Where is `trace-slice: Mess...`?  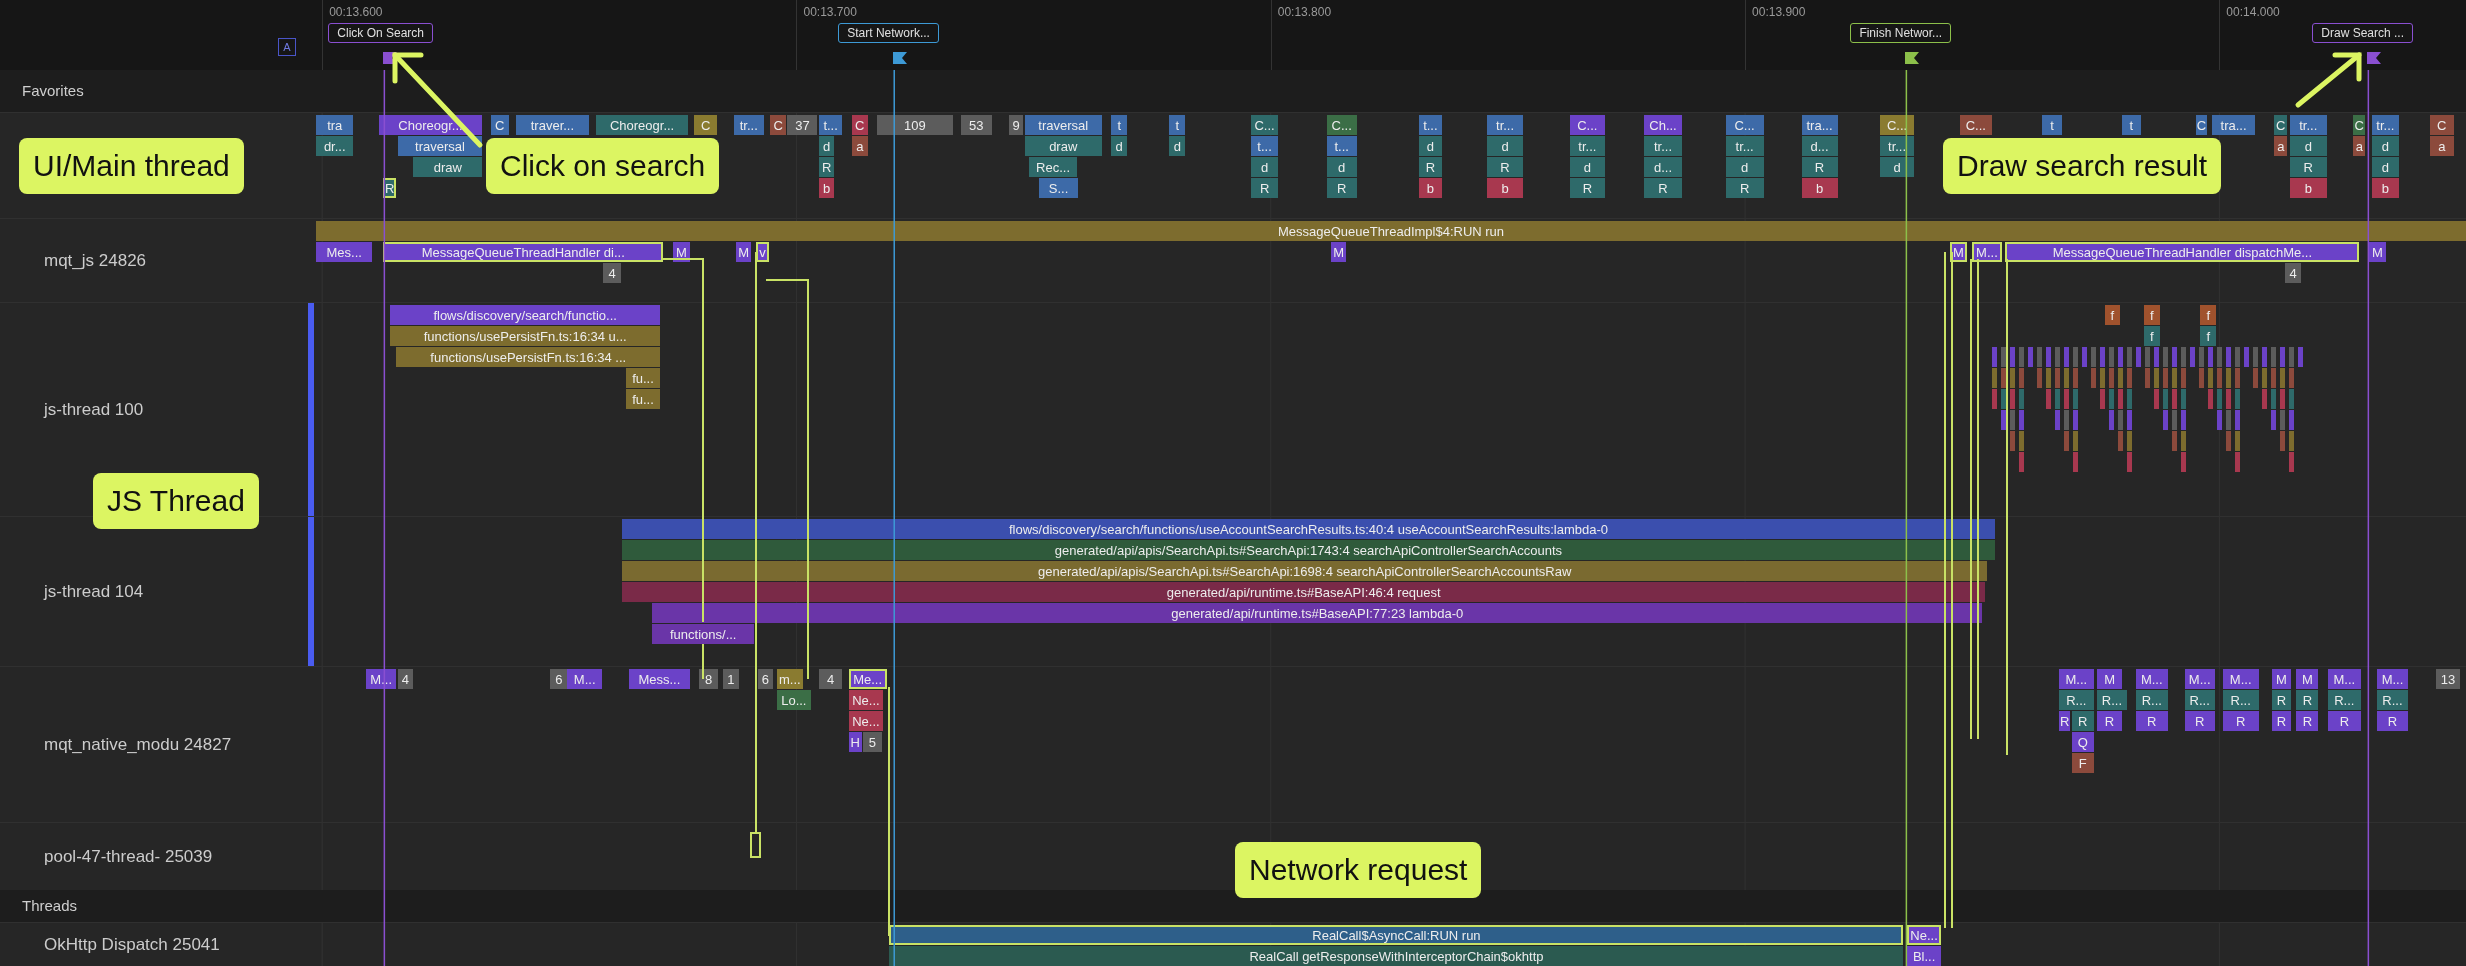 trace-slice: Mess... is located at coordinates (659, 679).